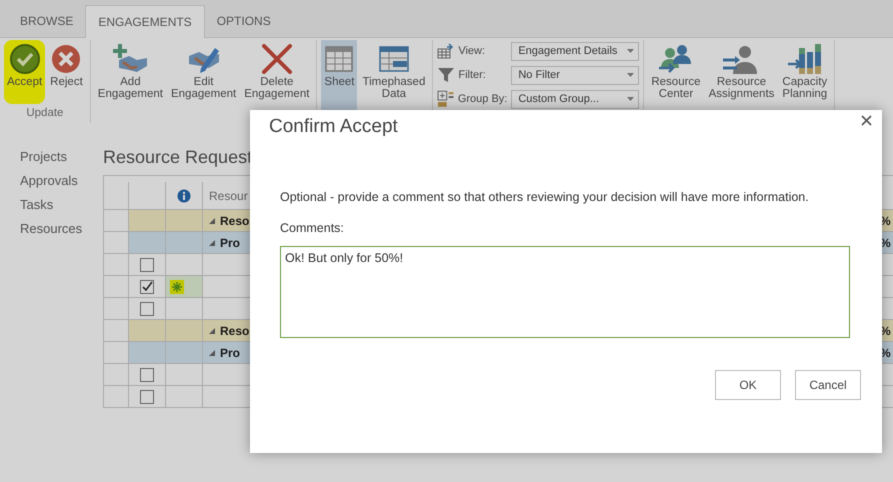 This screenshot has height=482, width=893. I want to click on ribbon-button: Resource Center, so click(676, 72).